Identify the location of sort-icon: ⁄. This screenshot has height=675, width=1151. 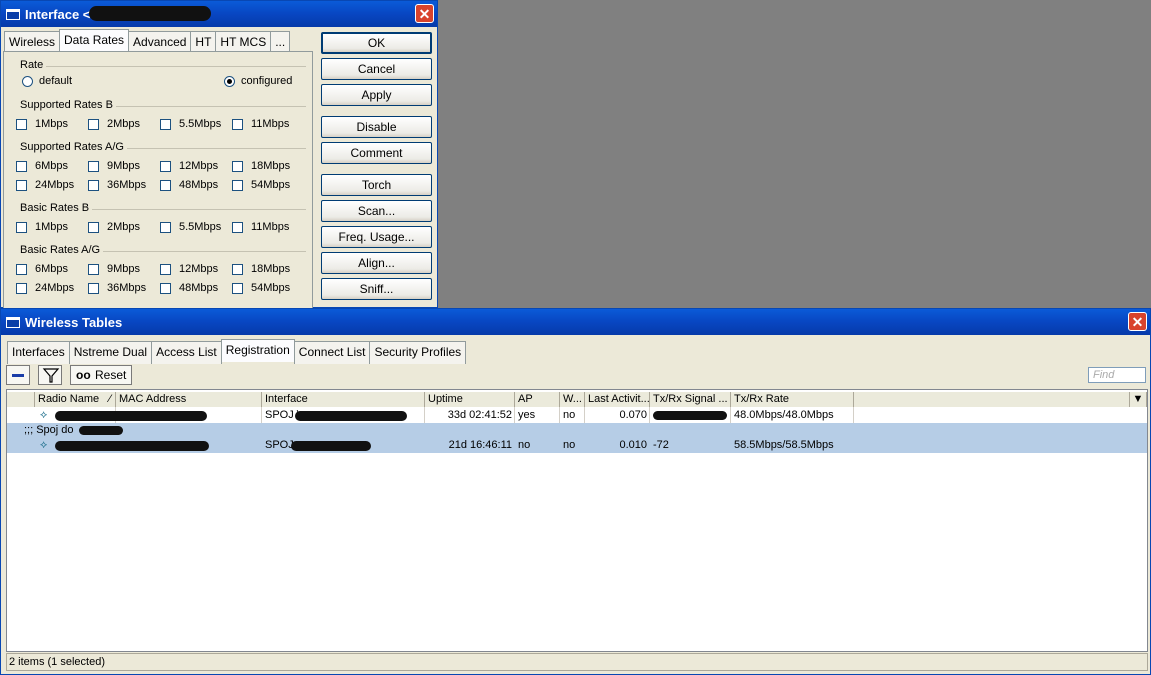
(110, 399).